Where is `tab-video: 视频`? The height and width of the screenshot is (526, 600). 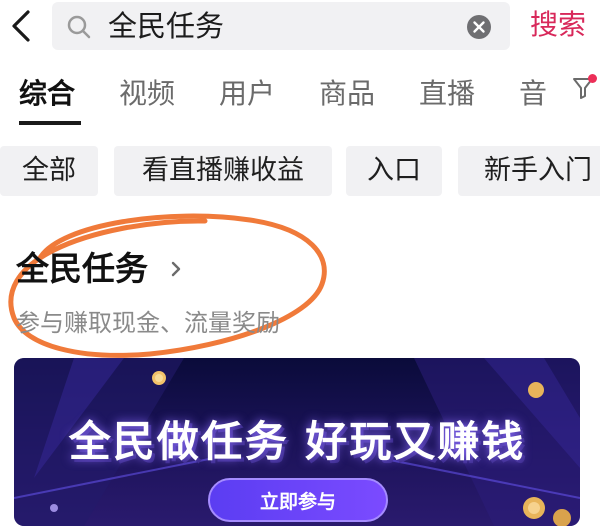
tab-video: 视频 is located at coordinates (147, 94).